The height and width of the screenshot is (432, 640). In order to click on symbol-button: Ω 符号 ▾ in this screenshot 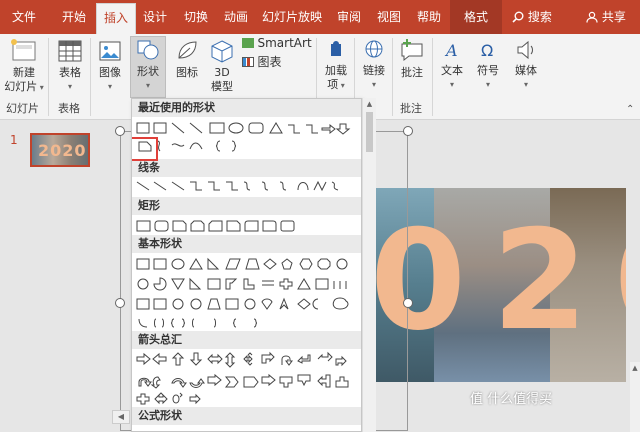, I will do `click(488, 65)`.